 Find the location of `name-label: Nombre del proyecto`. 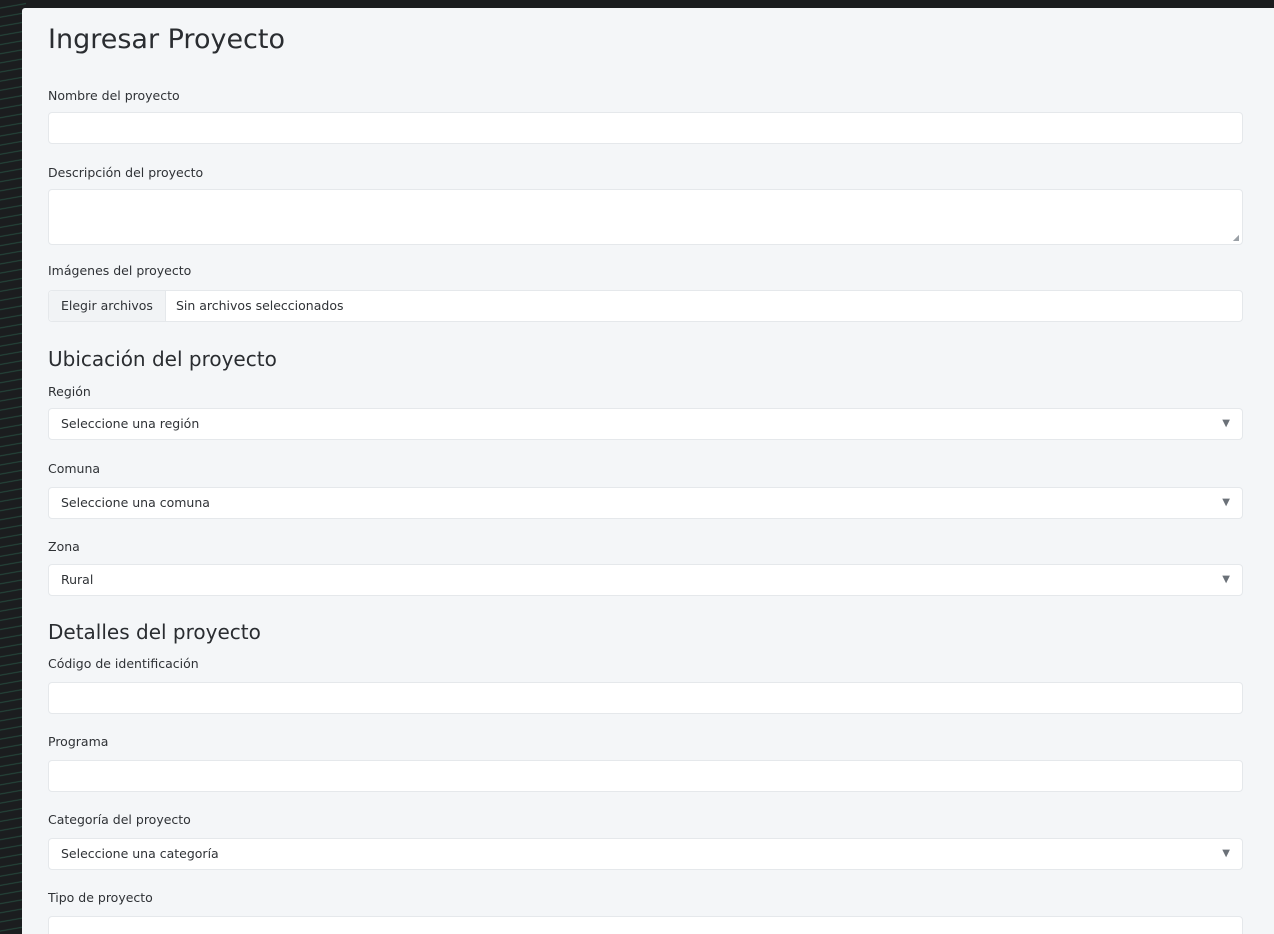

name-label: Nombre del proyecto is located at coordinates (114, 95).